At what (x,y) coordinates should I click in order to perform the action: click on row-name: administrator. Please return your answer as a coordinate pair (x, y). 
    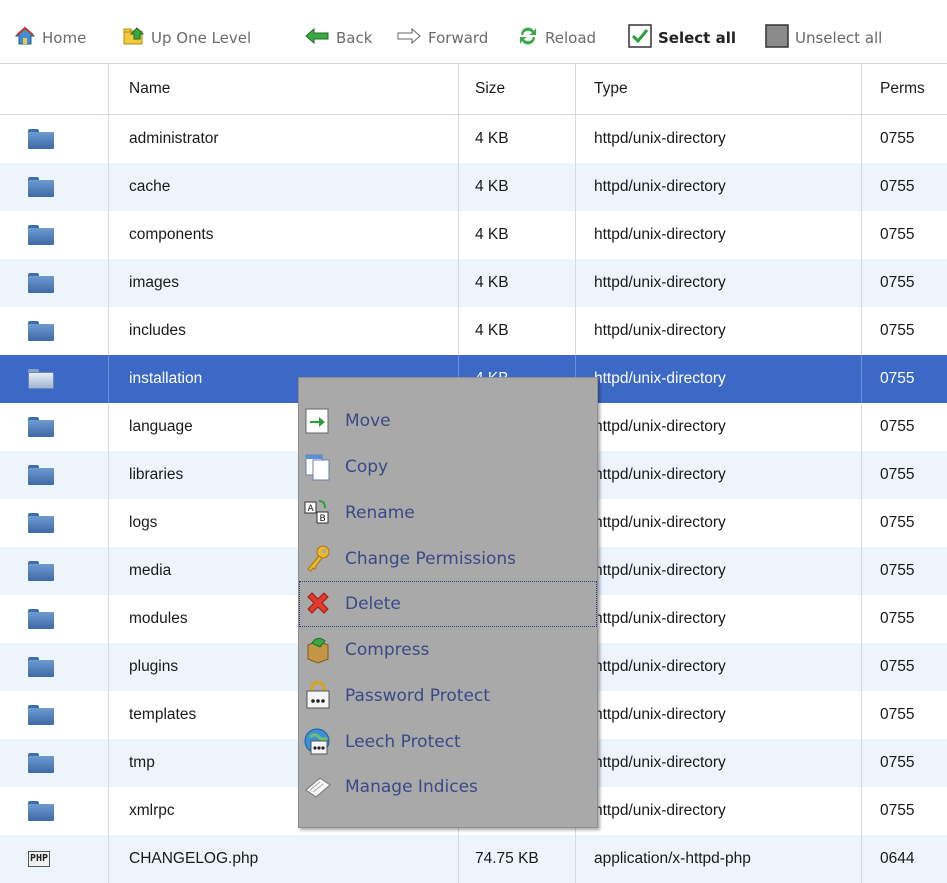
    Looking at the image, I should click on (284, 139).